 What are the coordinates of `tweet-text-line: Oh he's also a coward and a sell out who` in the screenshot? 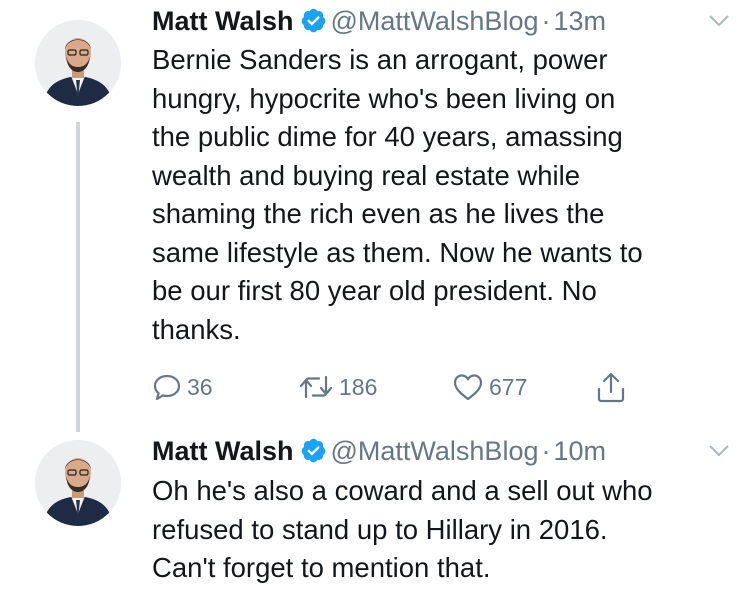 It's located at (402, 490).